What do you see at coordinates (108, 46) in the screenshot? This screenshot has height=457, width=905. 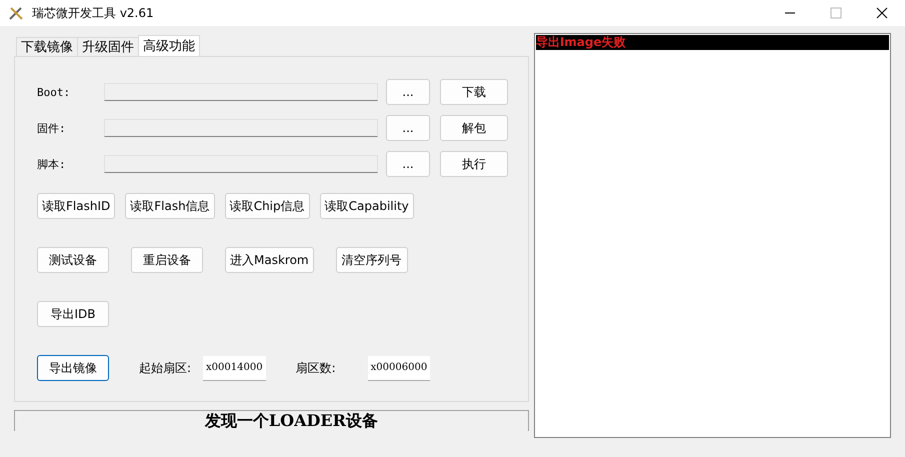 I see `tab: 升级固件` at bounding box center [108, 46].